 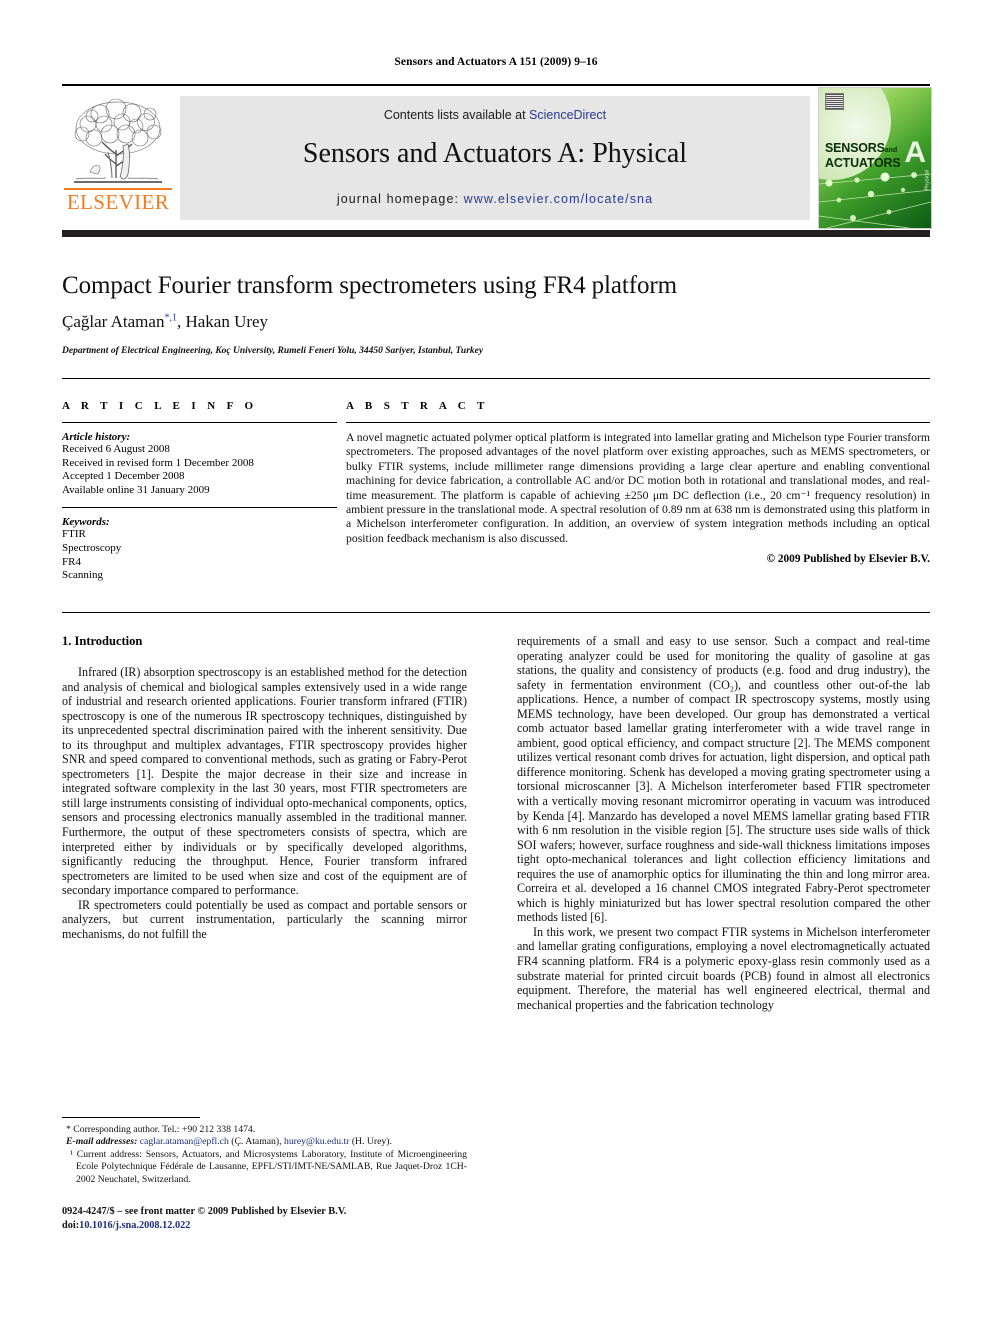 I want to click on cover-line1: SENSORS, so click(x=855, y=148).